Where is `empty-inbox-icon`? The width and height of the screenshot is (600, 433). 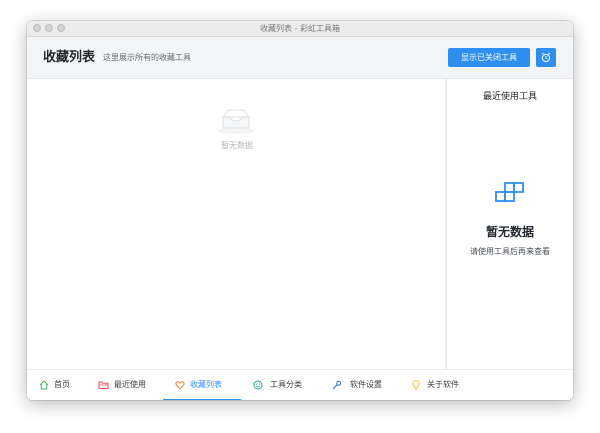
empty-inbox-icon is located at coordinates (236, 121).